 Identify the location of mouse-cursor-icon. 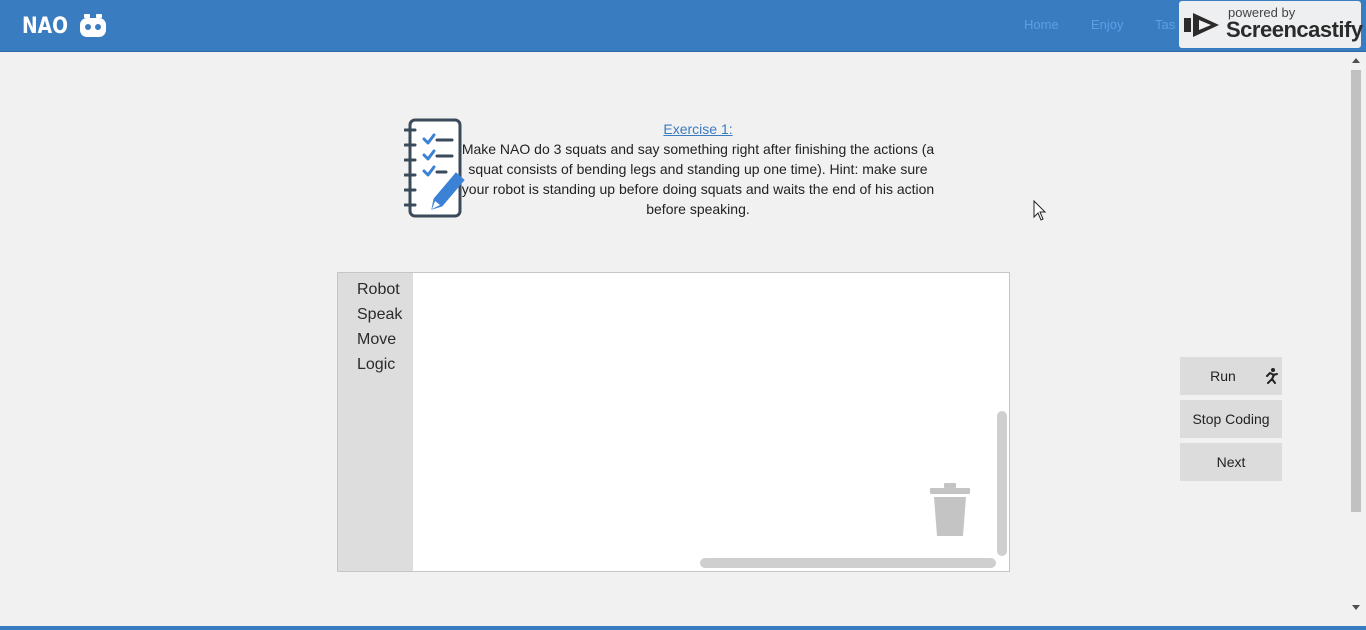
(1040, 210).